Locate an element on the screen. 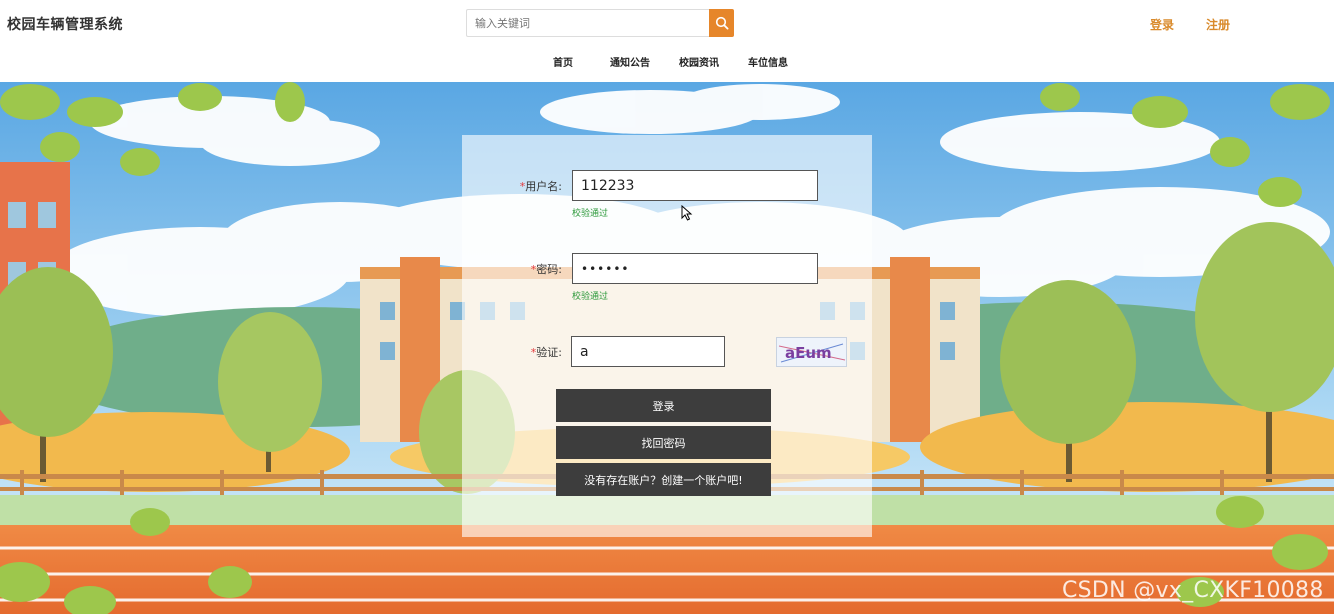 This screenshot has width=1334, height=614. watermark: CSDN @vx_CXKF10088 is located at coordinates (1193, 590).